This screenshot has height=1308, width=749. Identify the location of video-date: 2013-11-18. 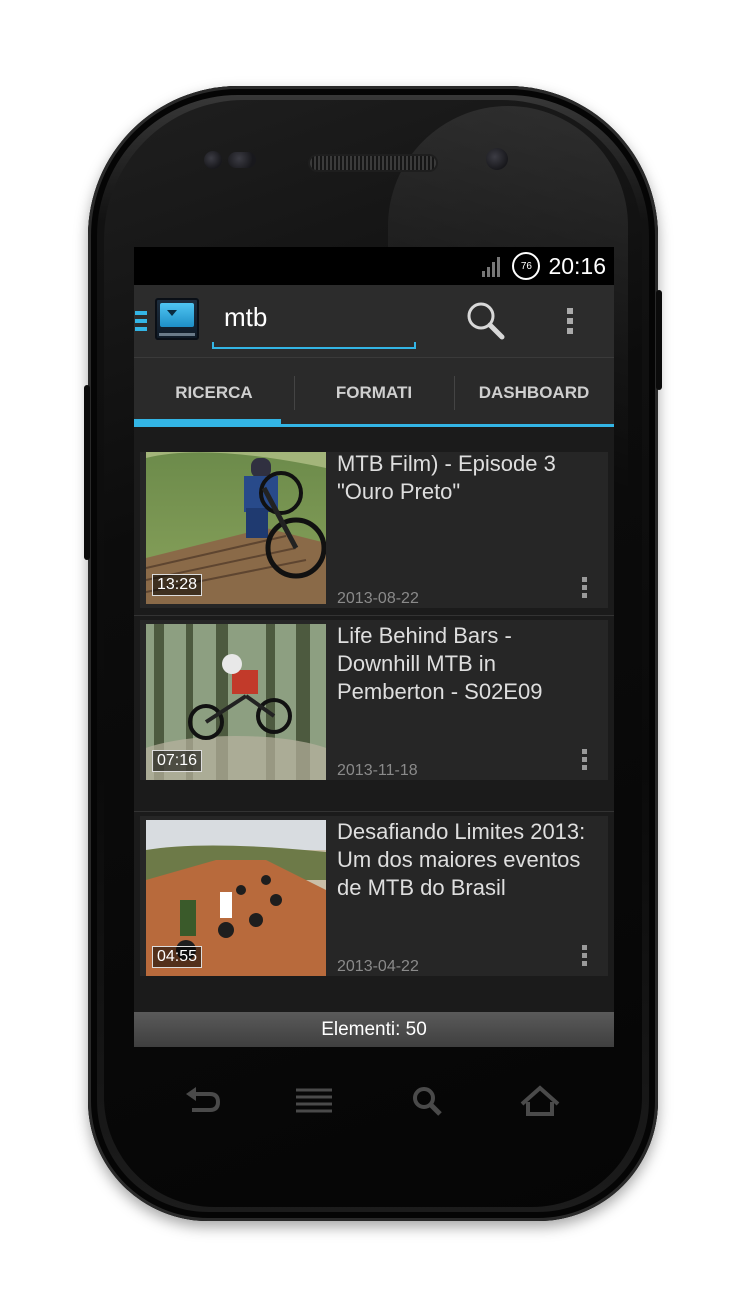
(377, 770).